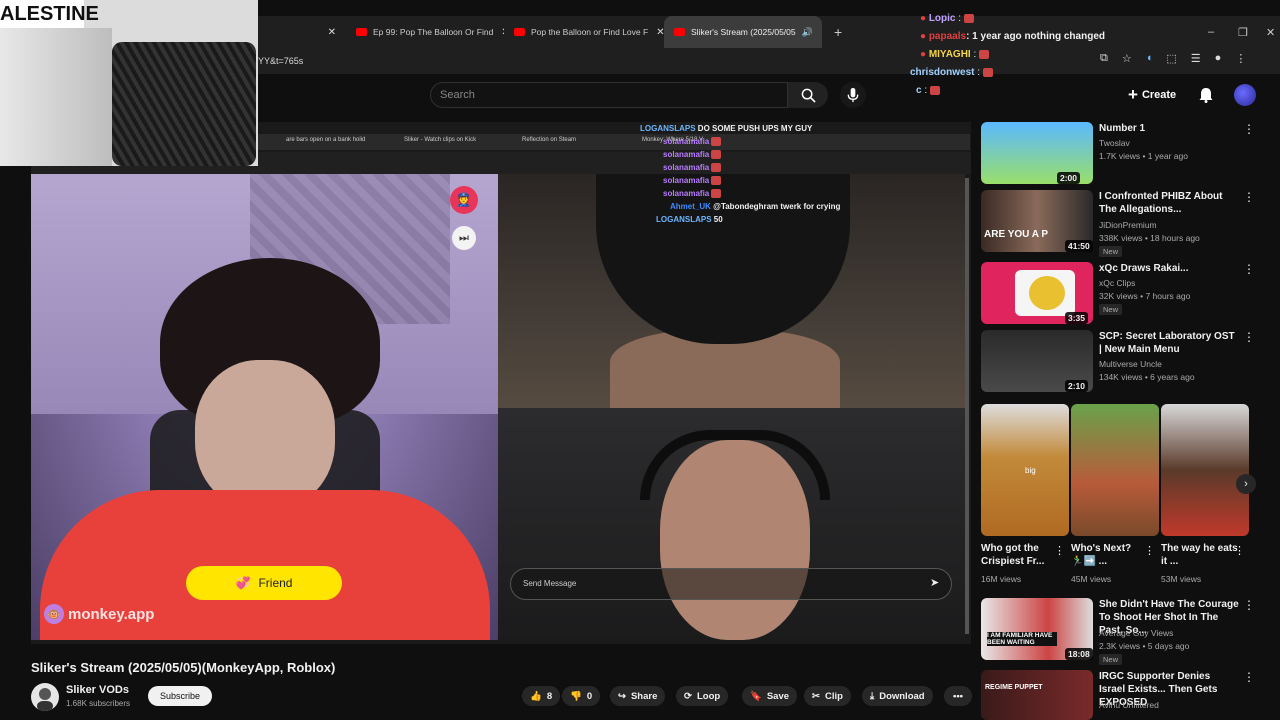 The image size is (1280, 720). Describe the element at coordinates (541, 696) in the screenshot. I see `like-button: 👍 8` at that location.